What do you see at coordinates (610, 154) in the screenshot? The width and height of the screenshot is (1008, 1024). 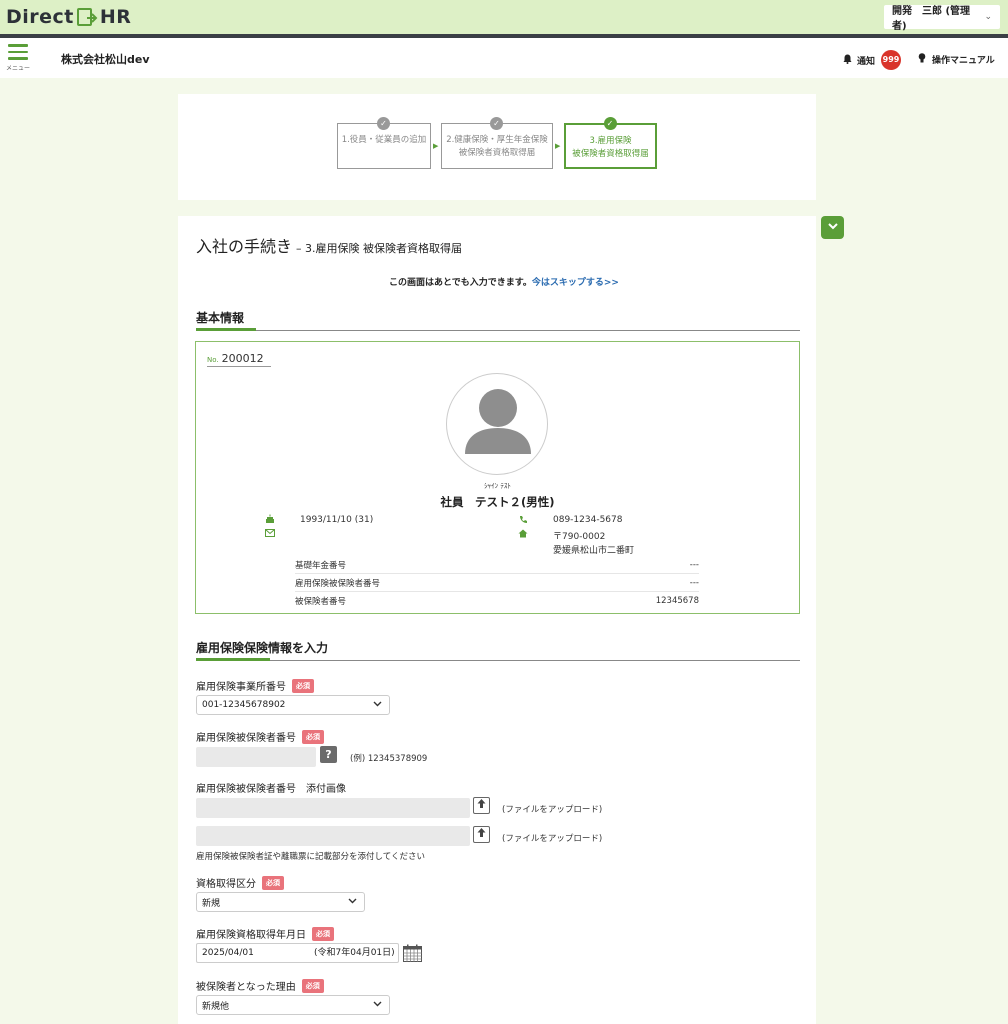 I see `step-3-label-line2: 被保険者資格取得届` at bounding box center [610, 154].